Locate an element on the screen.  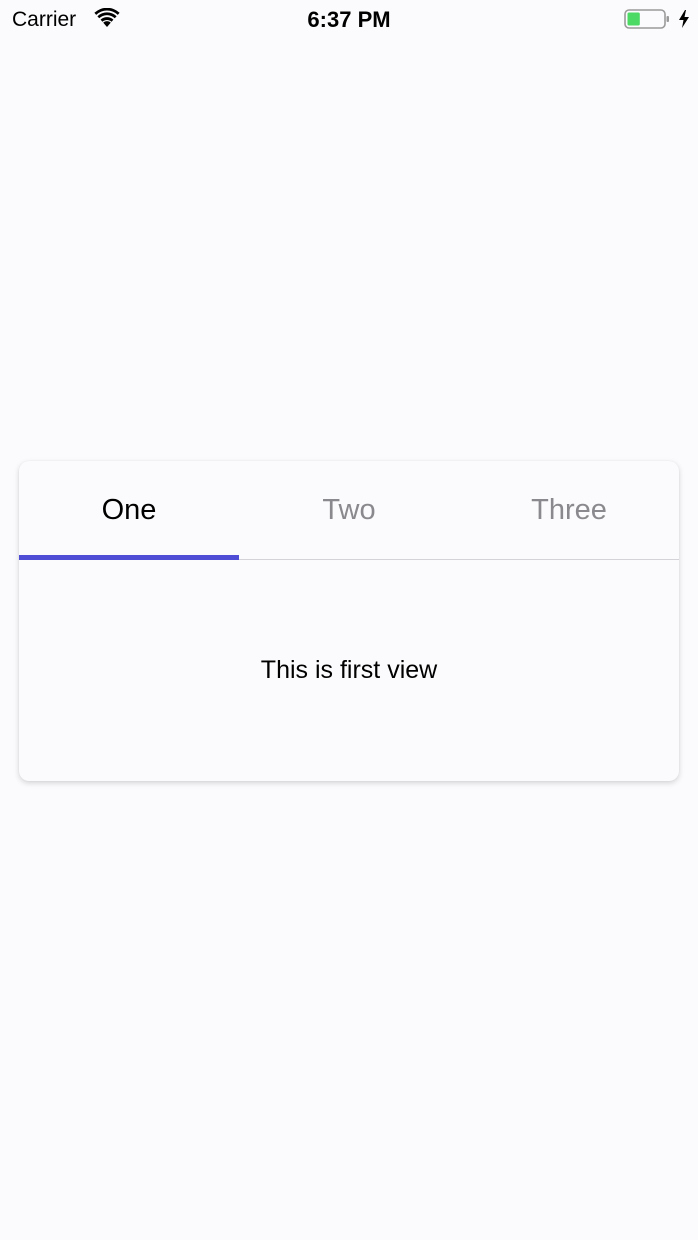
tab-one-label: One is located at coordinates (129, 509).